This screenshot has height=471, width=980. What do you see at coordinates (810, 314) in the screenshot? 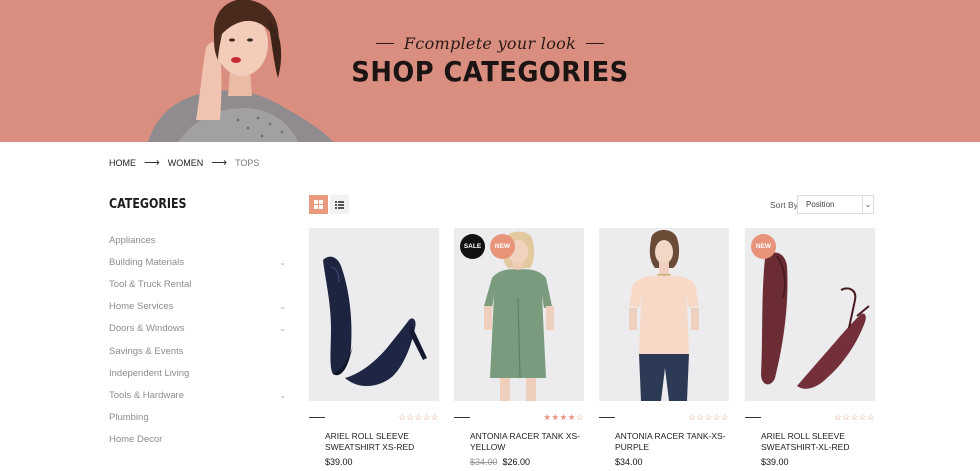
I see `product-image: NEW` at bounding box center [810, 314].